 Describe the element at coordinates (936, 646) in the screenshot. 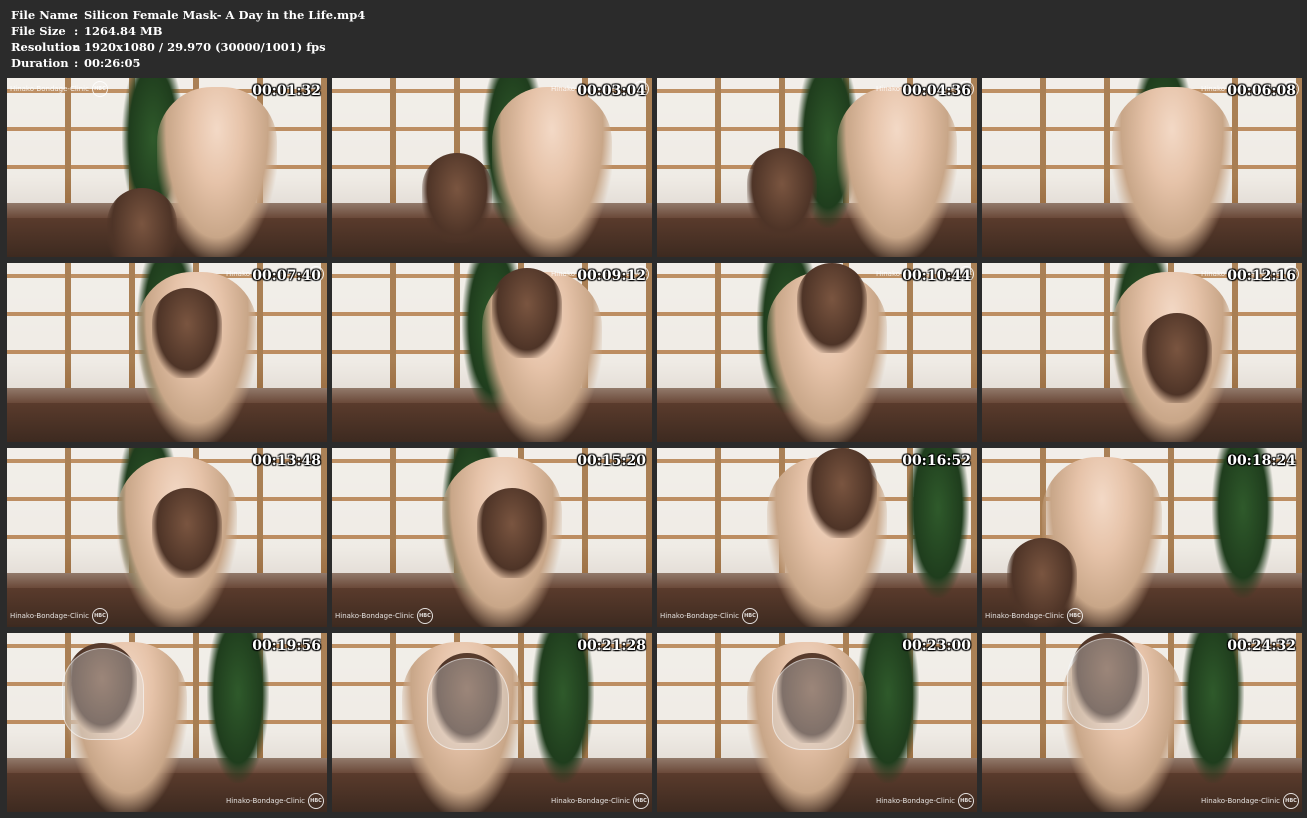

I see `timestamp: 00:23:00` at that location.